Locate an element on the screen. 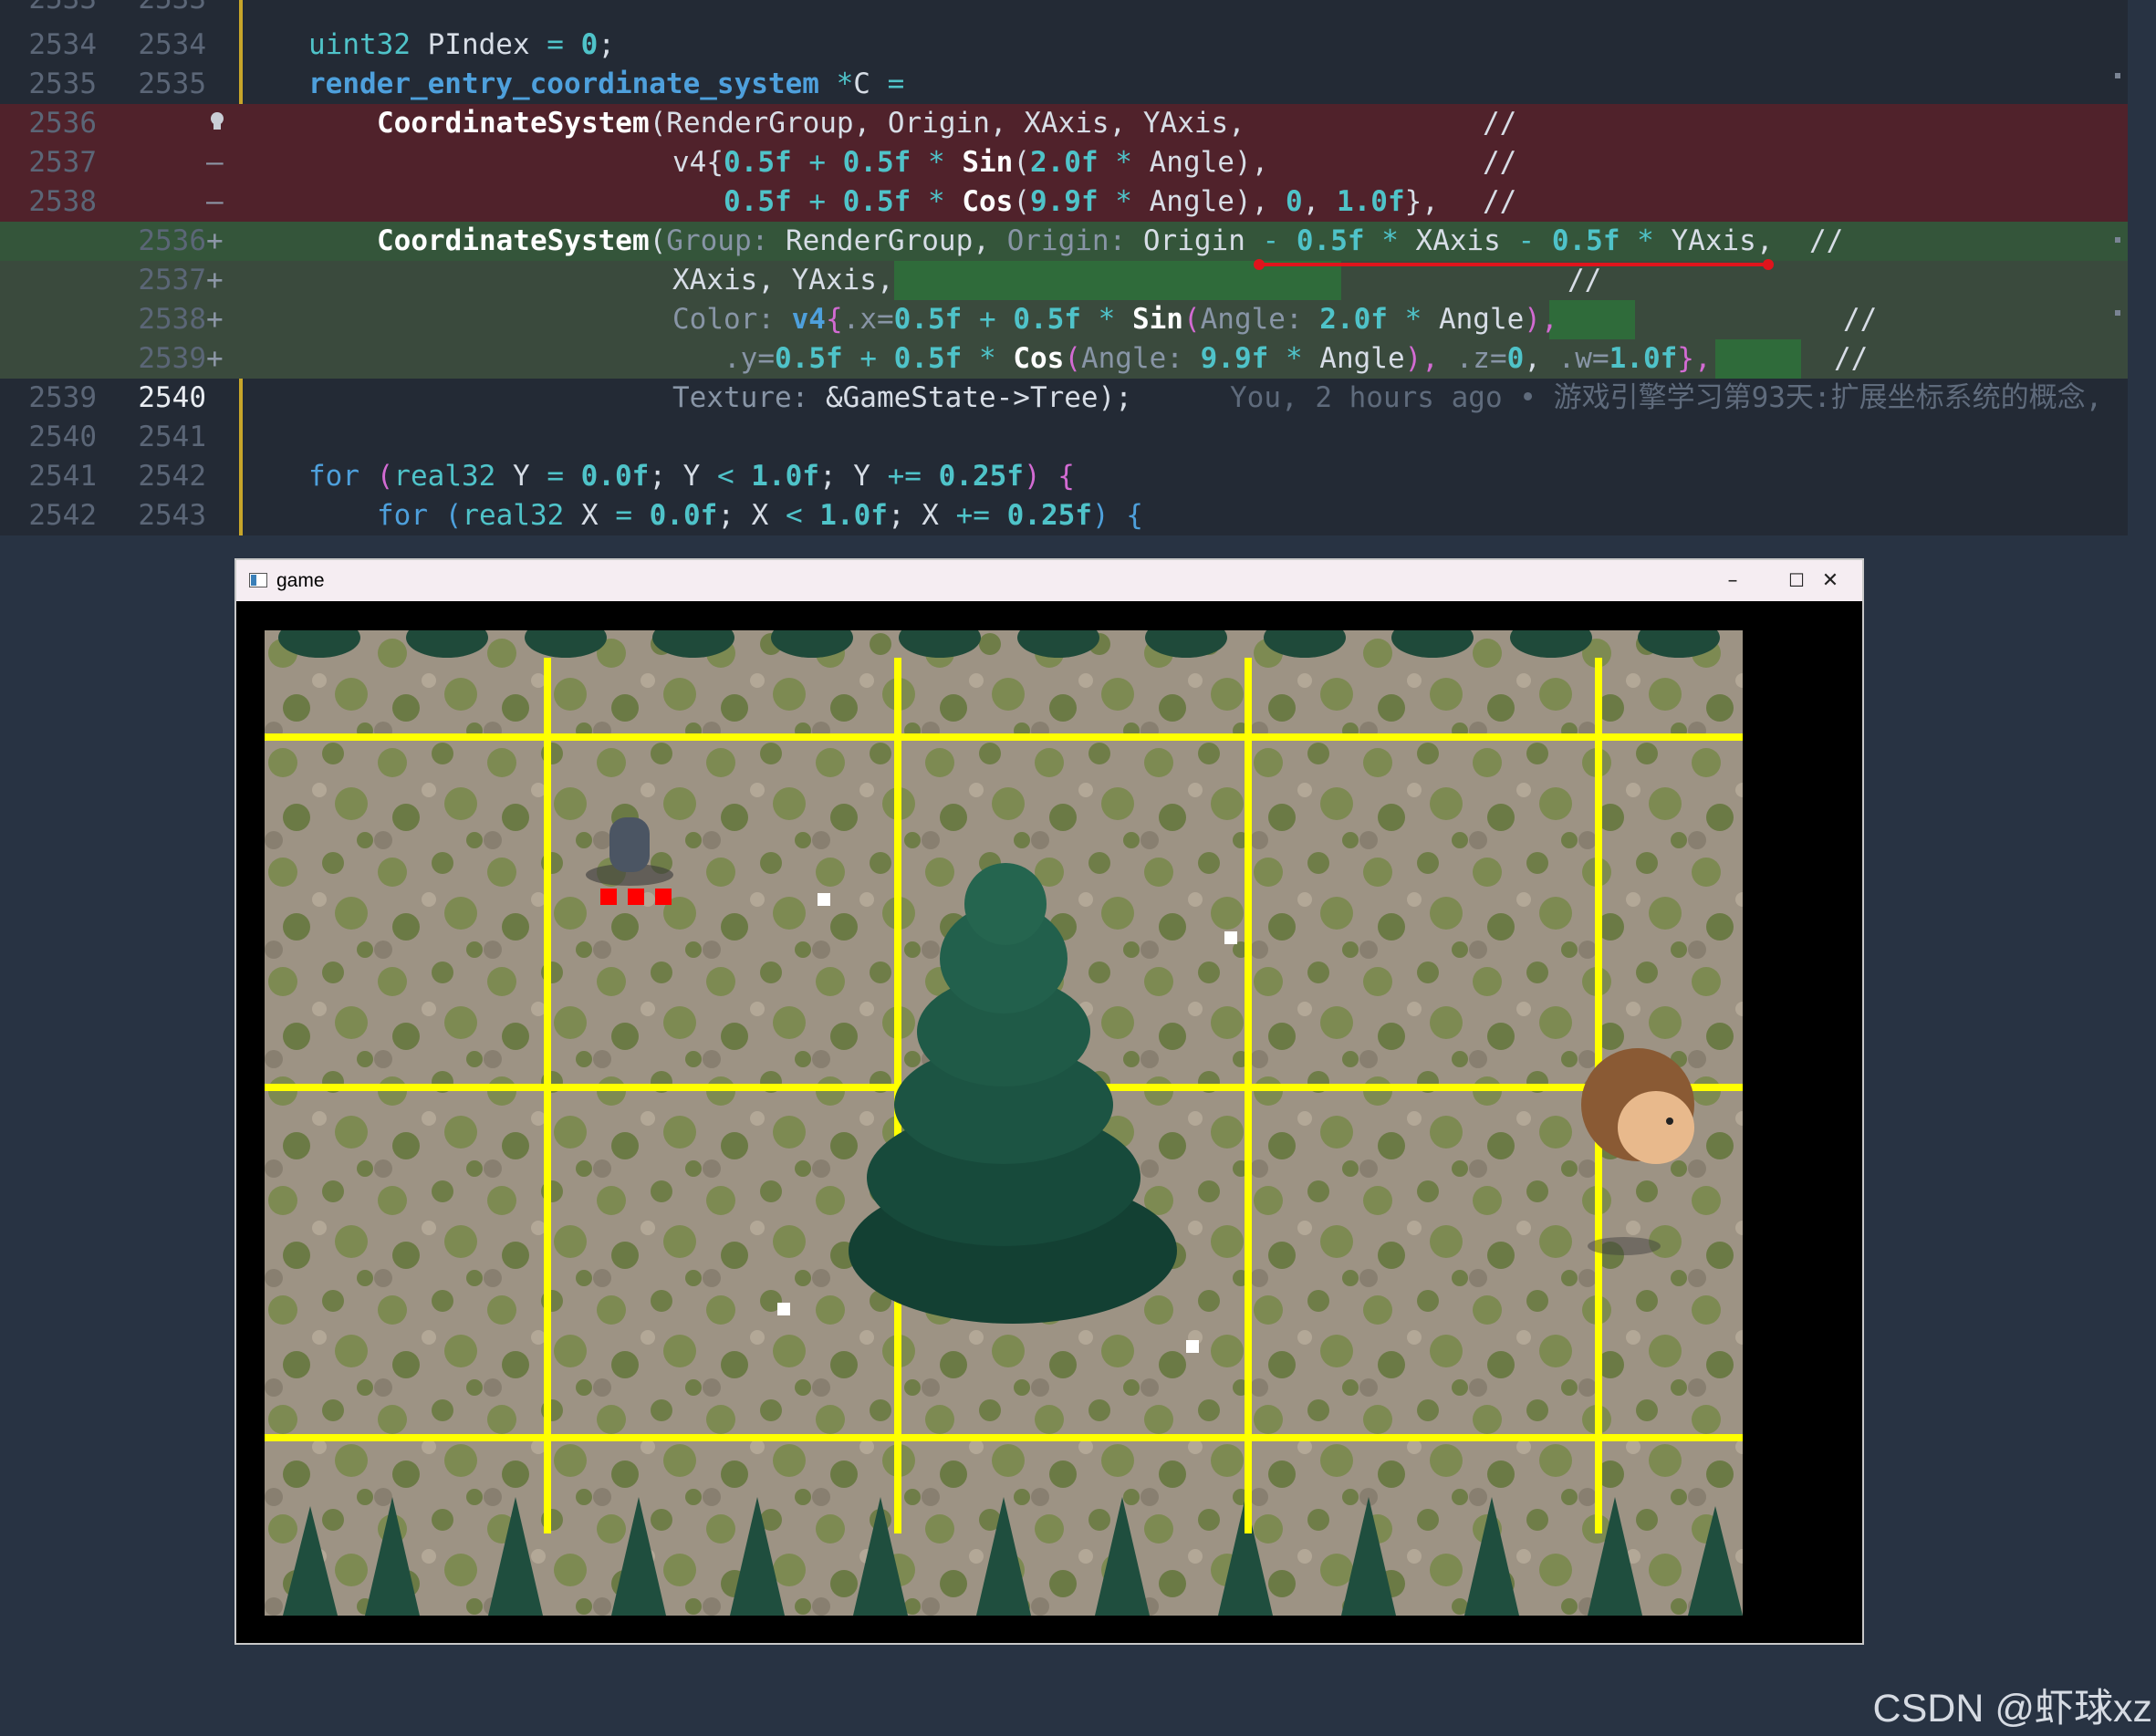  minimize-button: – is located at coordinates (1733, 580).